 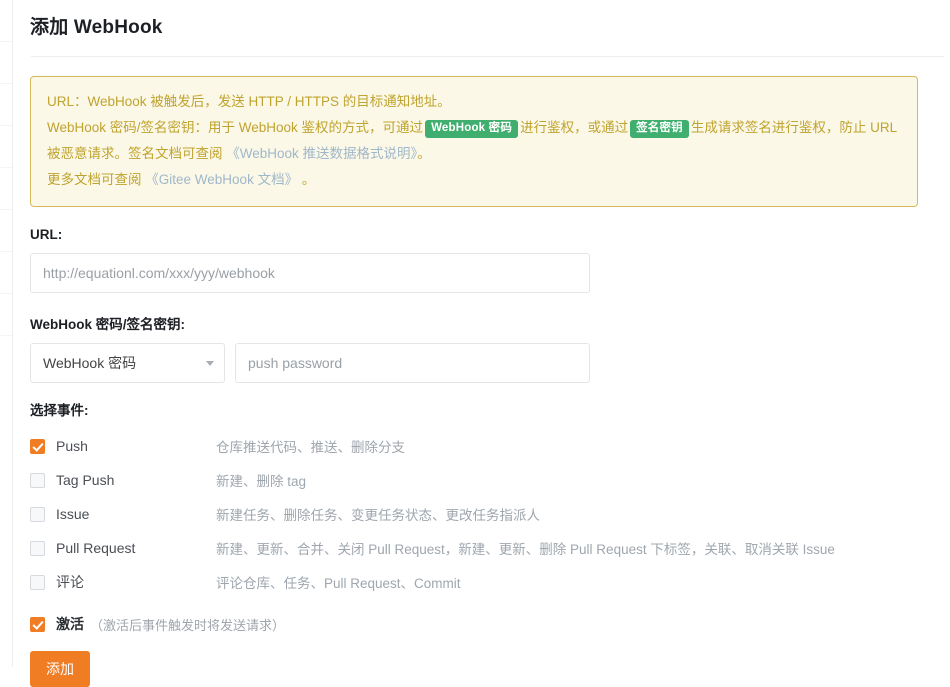 I want to click on secret-type-select: WebHook 密码, so click(x=127, y=363).